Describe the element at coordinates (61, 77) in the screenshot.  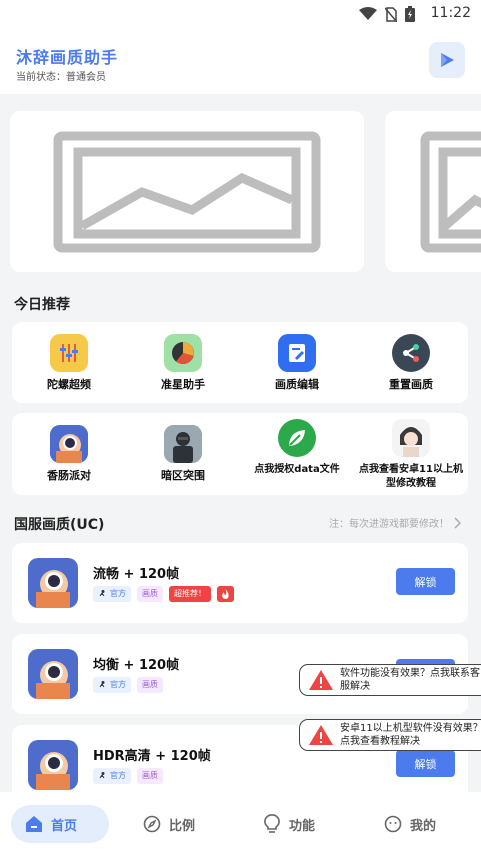
I see `membership-status: 当前状态：普通会员` at that location.